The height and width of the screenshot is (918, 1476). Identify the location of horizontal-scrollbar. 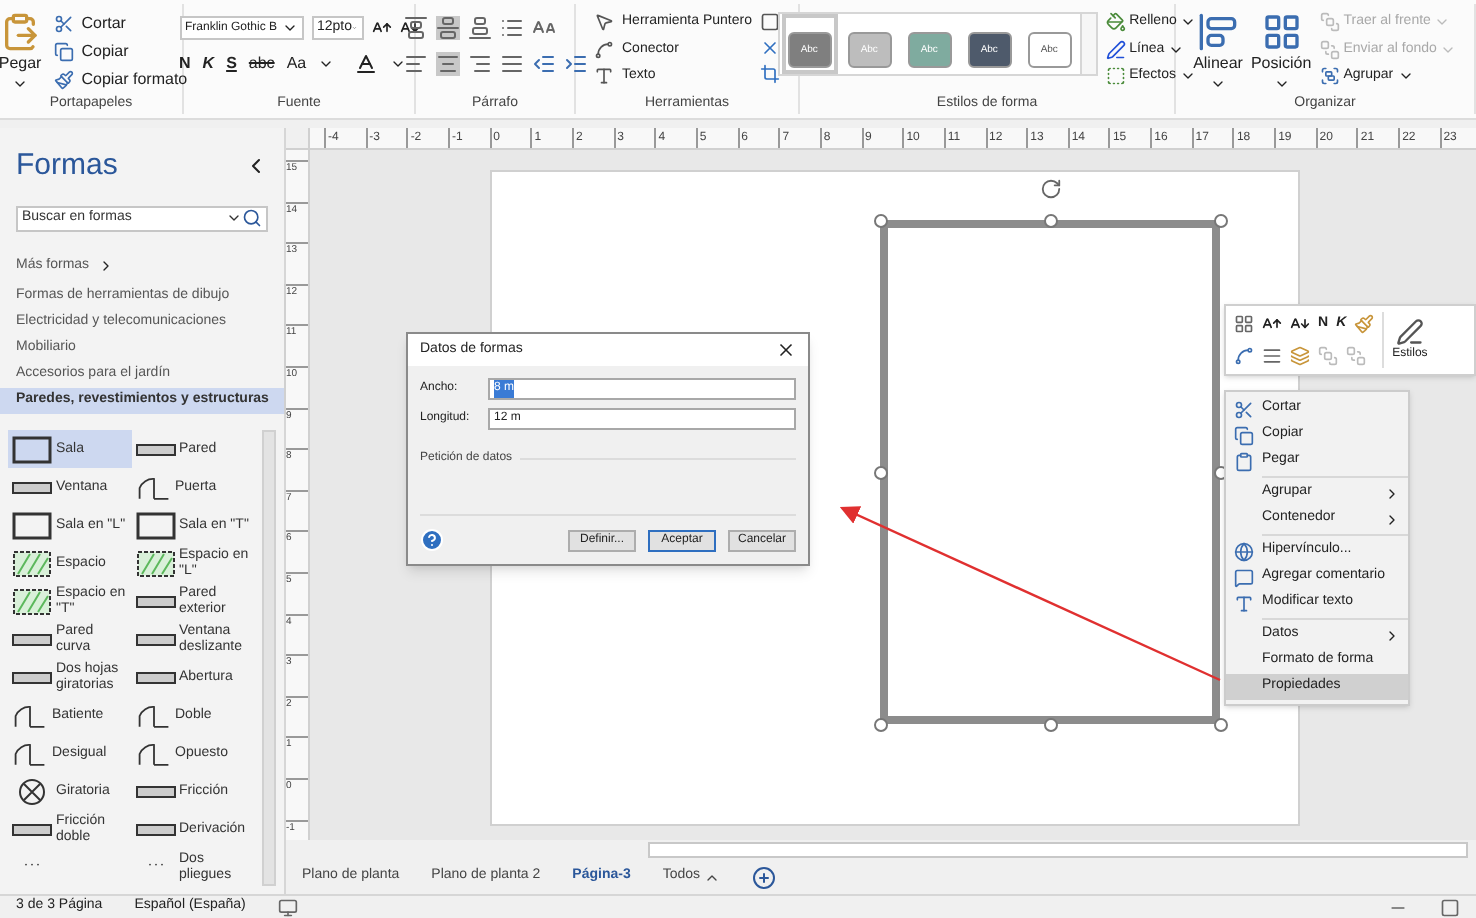
(1058, 850).